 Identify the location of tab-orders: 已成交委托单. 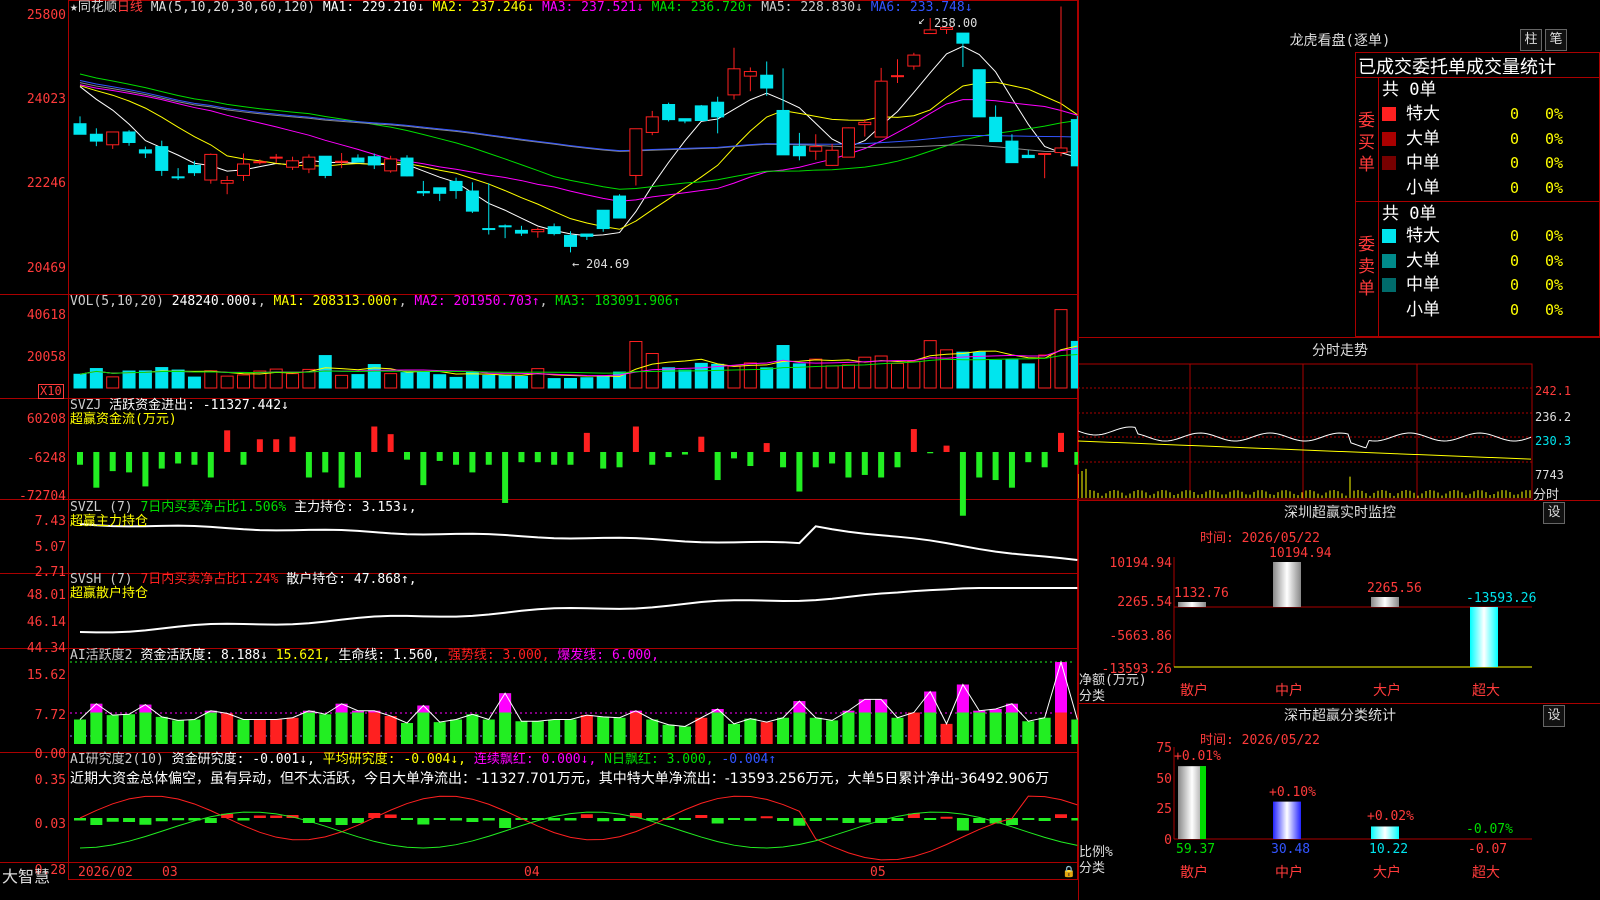
(1412, 66).